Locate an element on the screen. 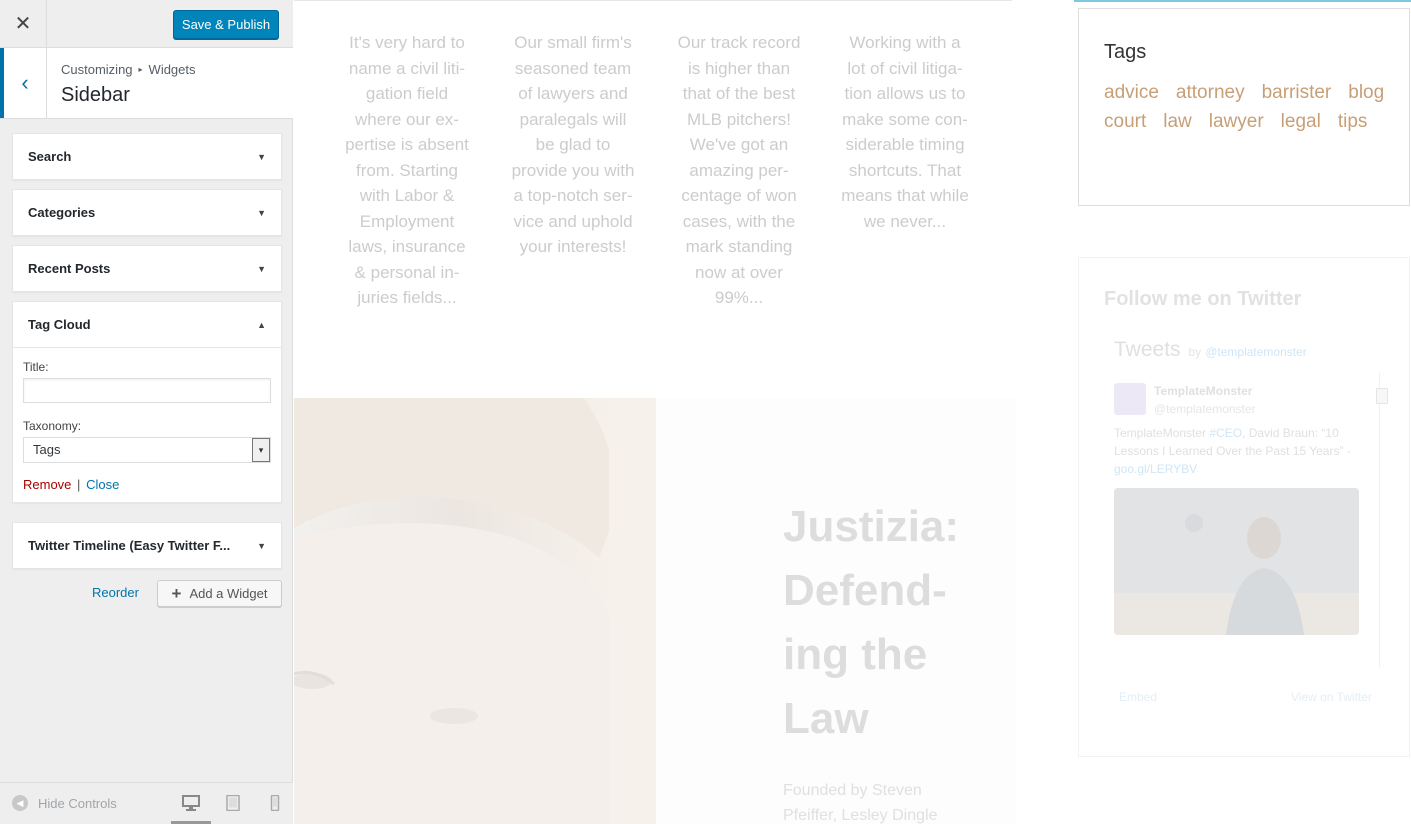 The image size is (1411, 824). tweets-title: Tweets is located at coordinates (1147, 349).